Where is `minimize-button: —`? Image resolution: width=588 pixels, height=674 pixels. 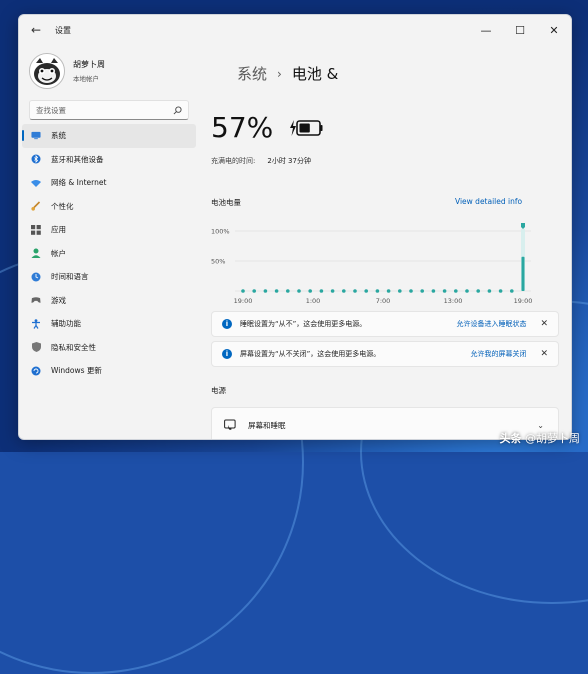
minimize-button: — is located at coordinates (486, 30).